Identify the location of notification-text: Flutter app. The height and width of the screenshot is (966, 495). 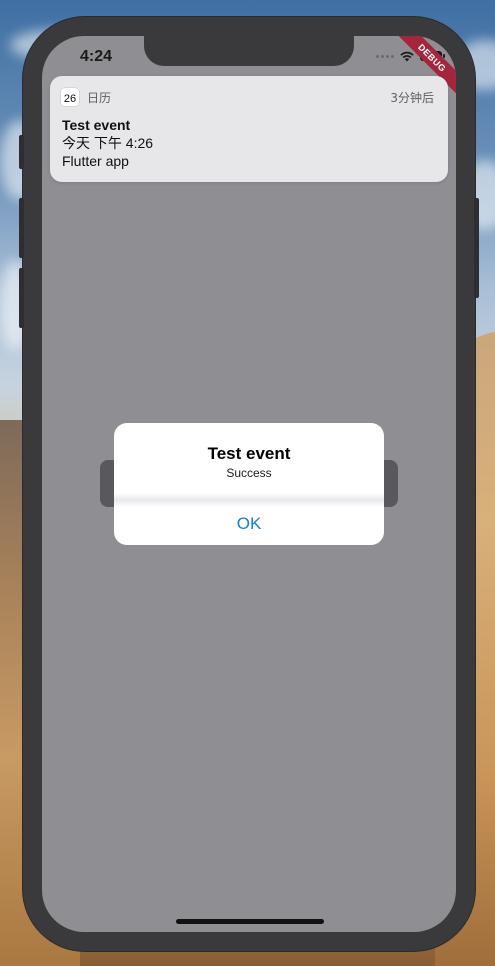
(95, 161).